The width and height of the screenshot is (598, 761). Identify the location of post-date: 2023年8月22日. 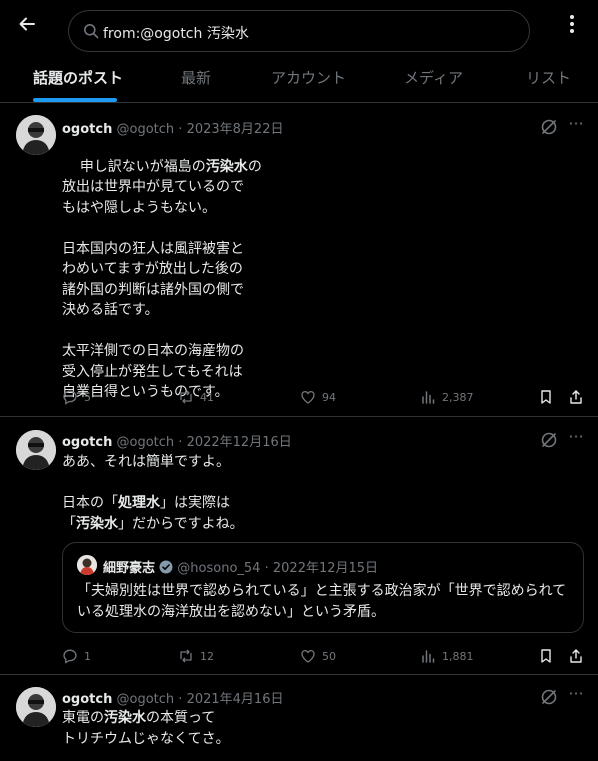
(235, 129).